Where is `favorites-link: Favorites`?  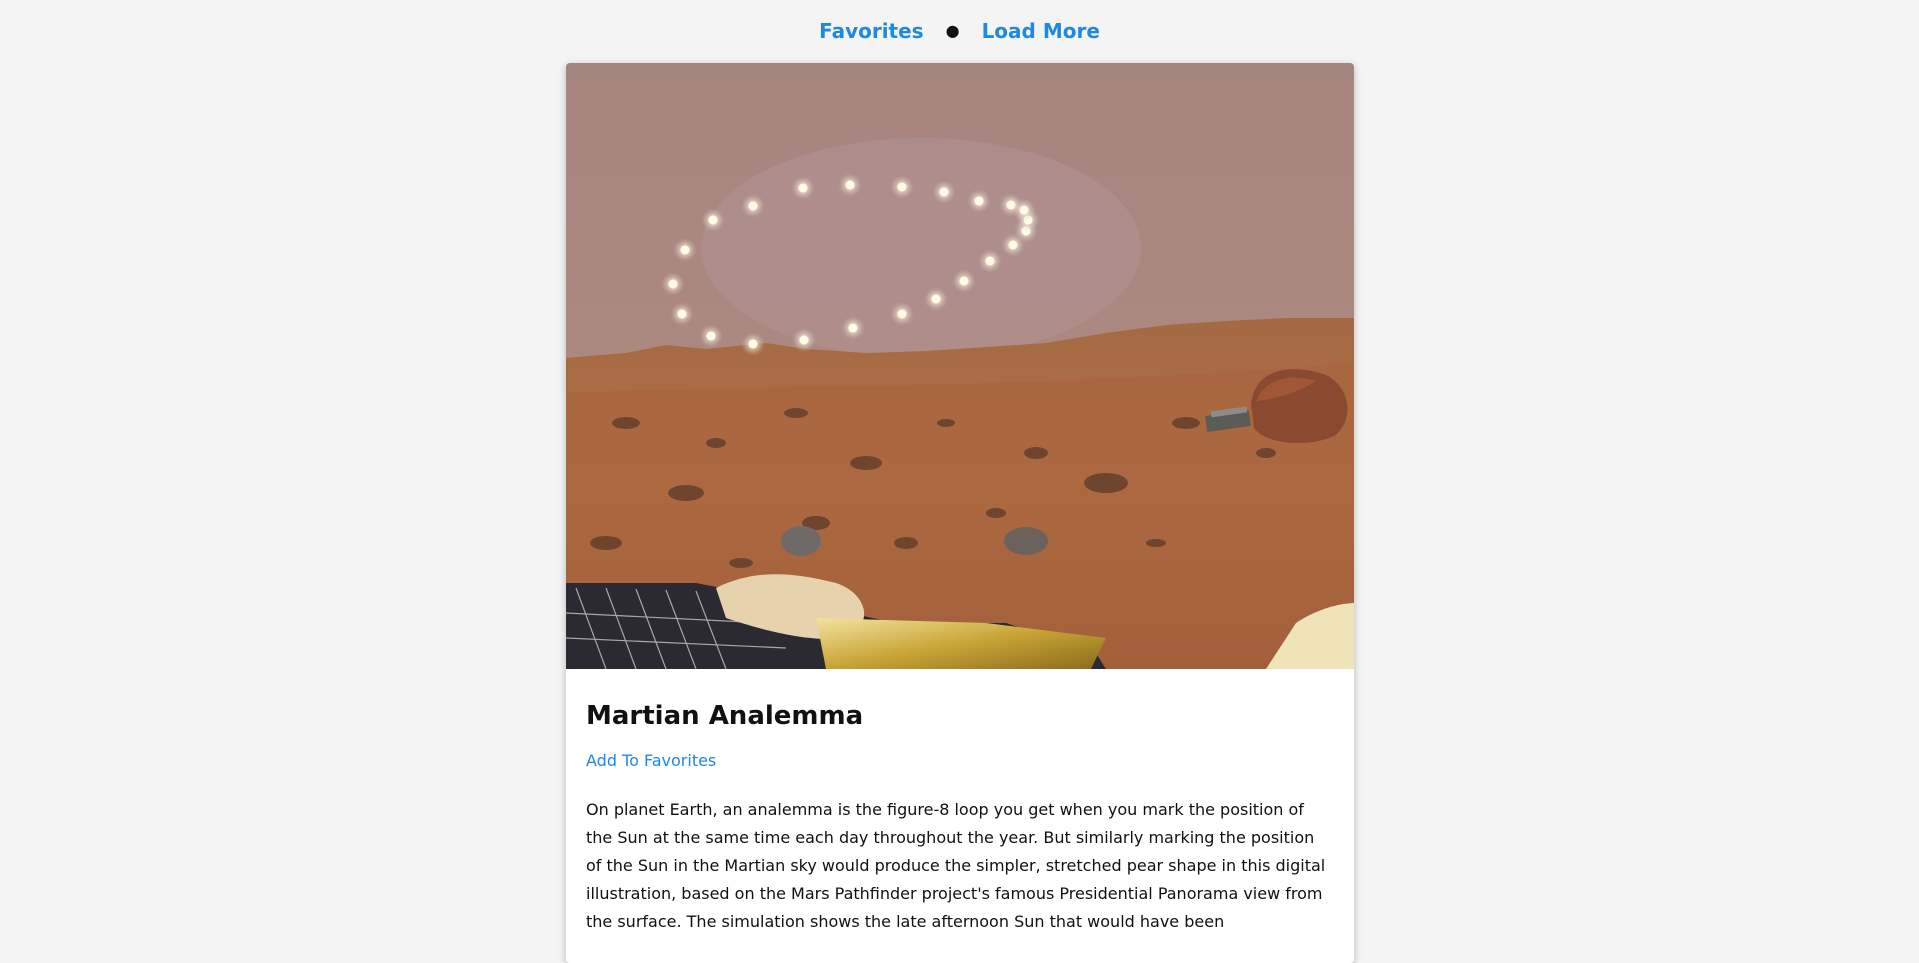 favorites-link: Favorites is located at coordinates (871, 31).